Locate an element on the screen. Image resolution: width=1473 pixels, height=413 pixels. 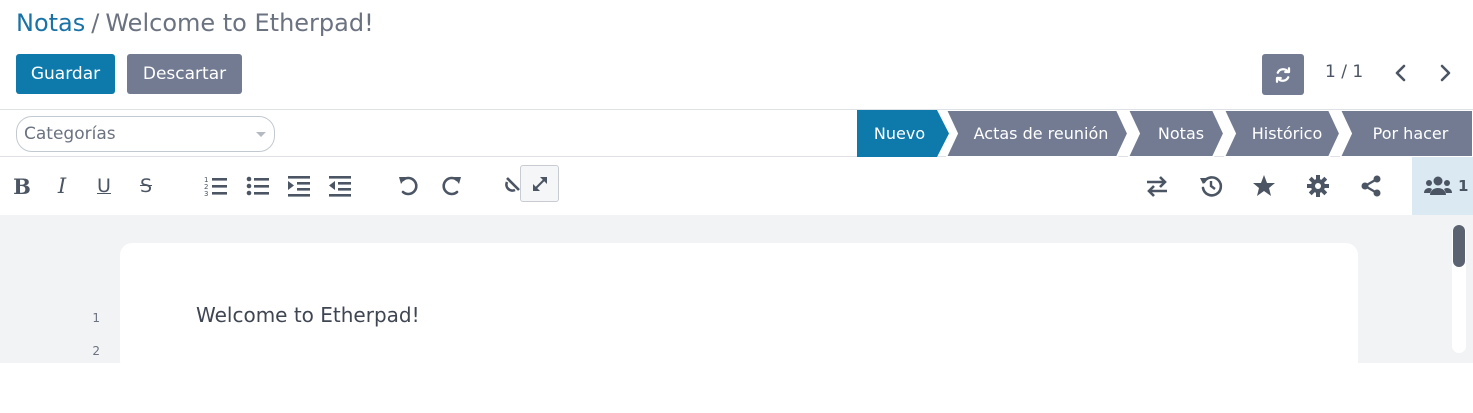
timeslider-icon is located at coordinates (1211, 186).